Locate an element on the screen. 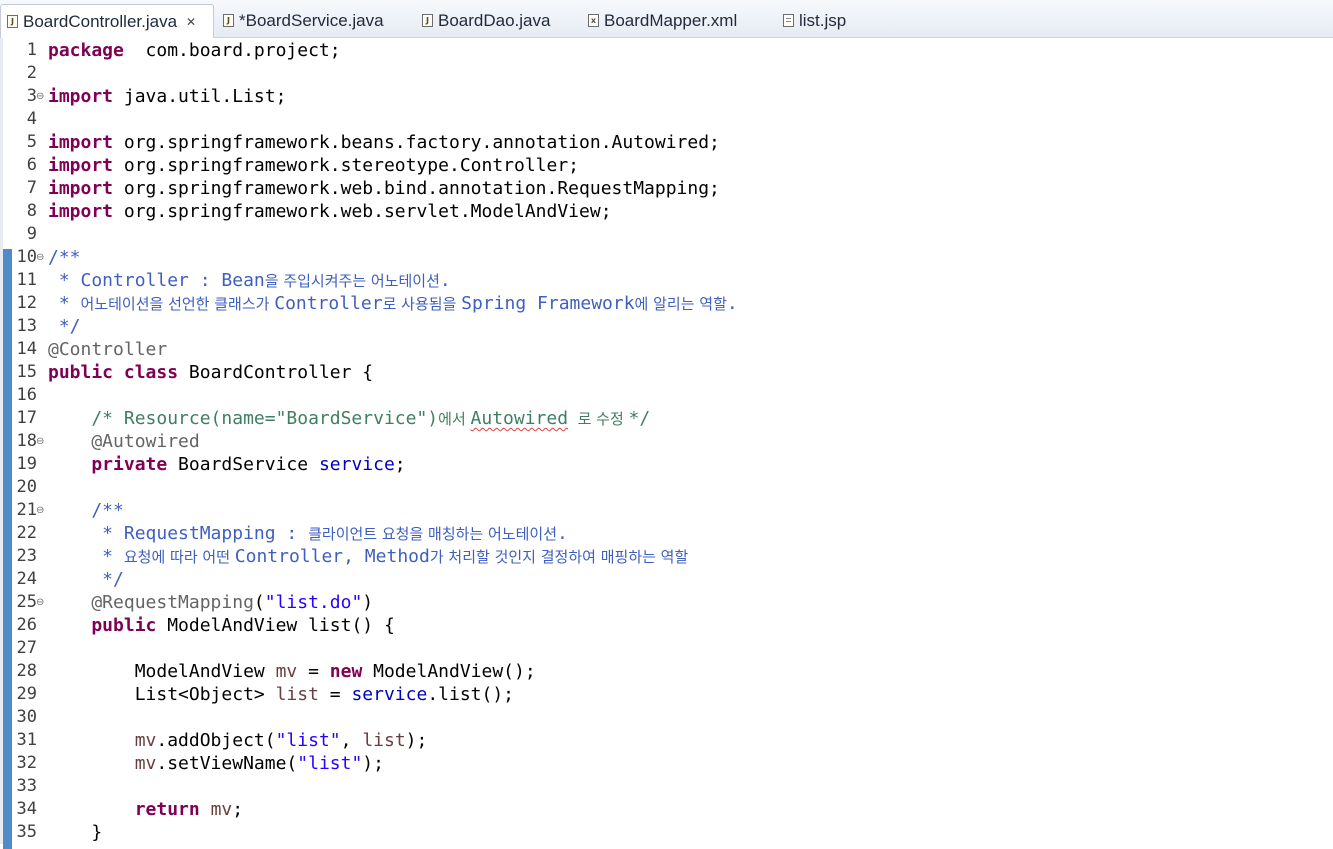  code-line: 24 */ is located at coordinates (666, 579).